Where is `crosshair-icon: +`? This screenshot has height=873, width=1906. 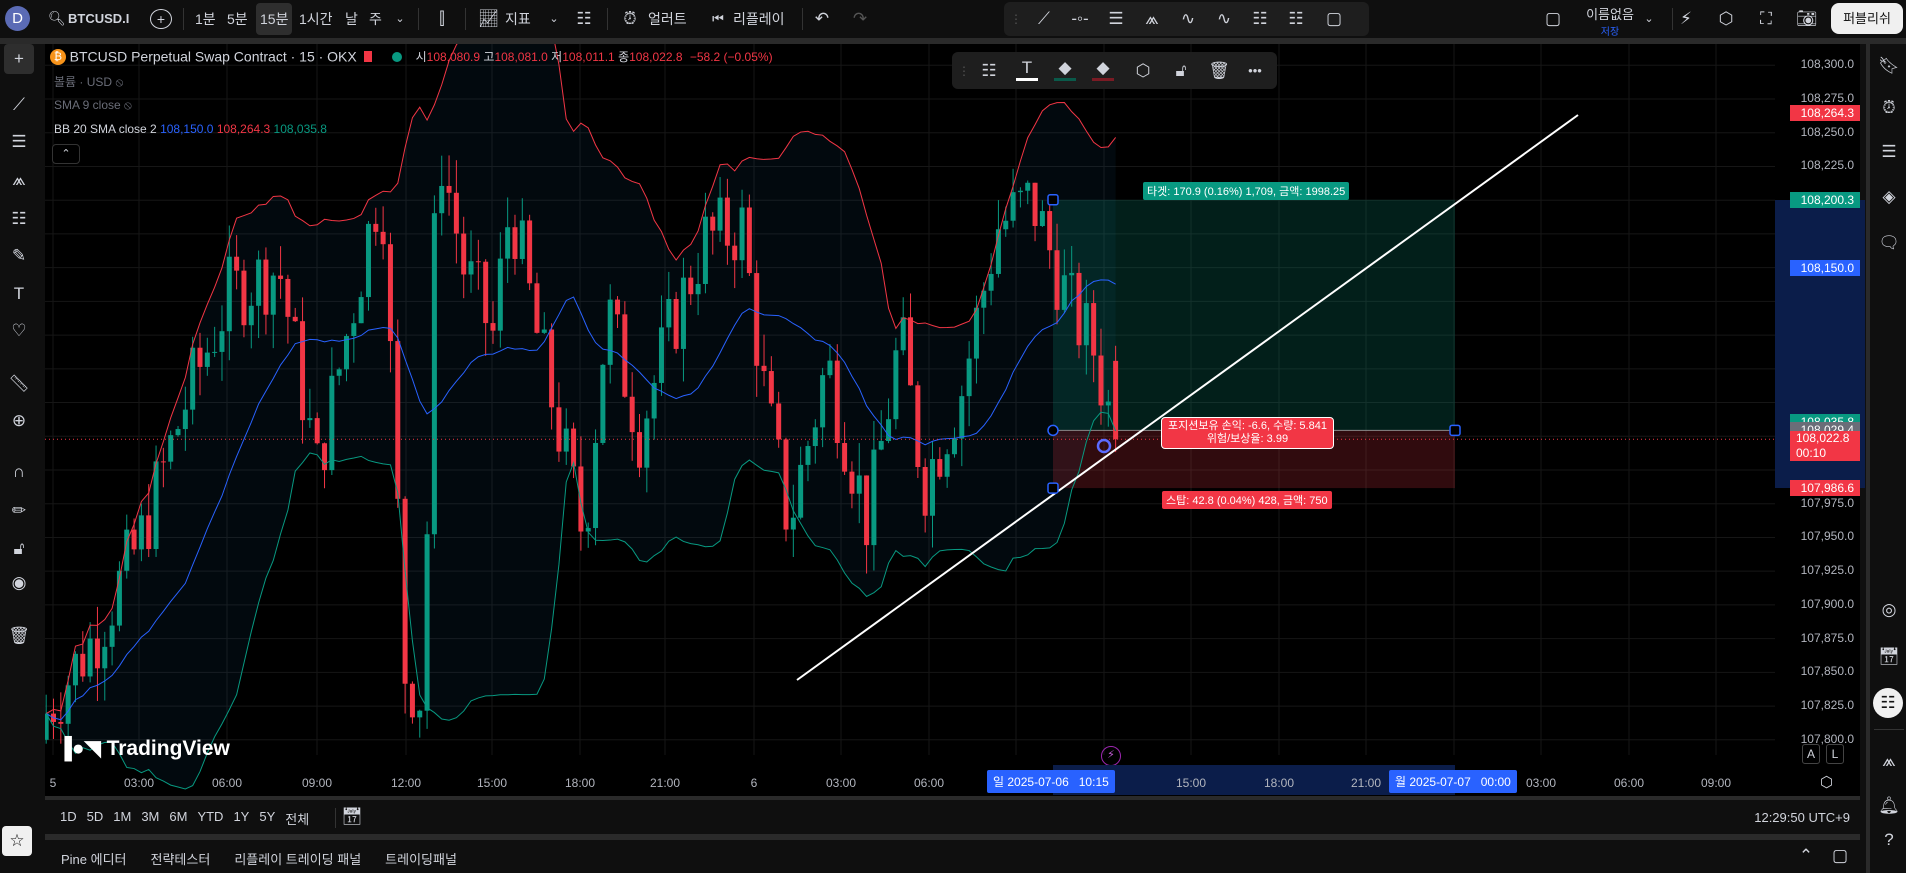 crosshair-icon: + is located at coordinates (19, 59).